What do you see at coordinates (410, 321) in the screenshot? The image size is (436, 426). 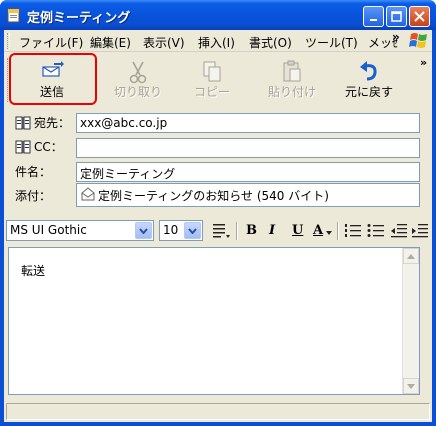 I see `vertical-scrollbar` at bounding box center [410, 321].